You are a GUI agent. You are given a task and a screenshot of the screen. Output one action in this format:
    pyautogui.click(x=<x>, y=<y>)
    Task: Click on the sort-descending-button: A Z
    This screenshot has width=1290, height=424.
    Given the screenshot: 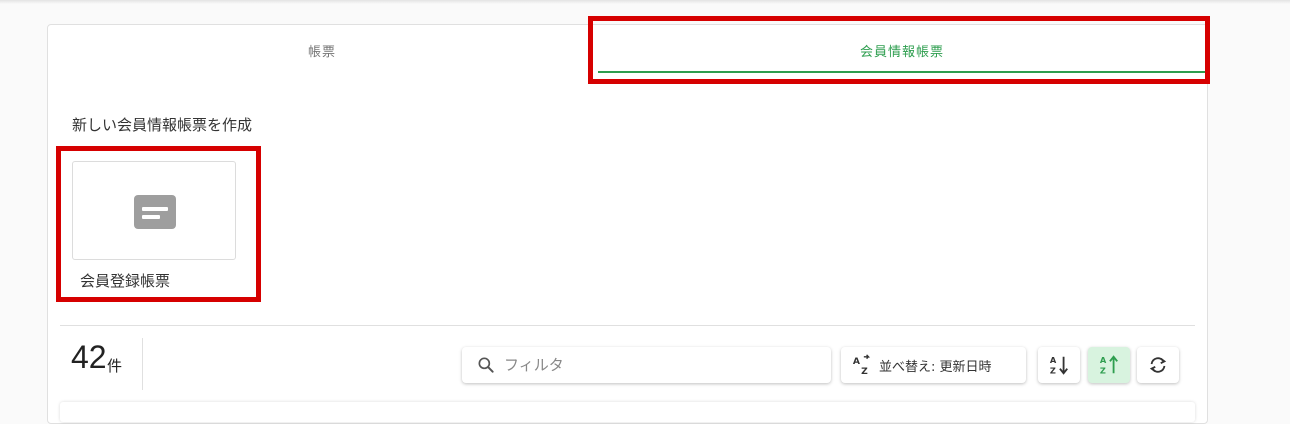 What is the action you would take?
    pyautogui.click(x=1059, y=365)
    